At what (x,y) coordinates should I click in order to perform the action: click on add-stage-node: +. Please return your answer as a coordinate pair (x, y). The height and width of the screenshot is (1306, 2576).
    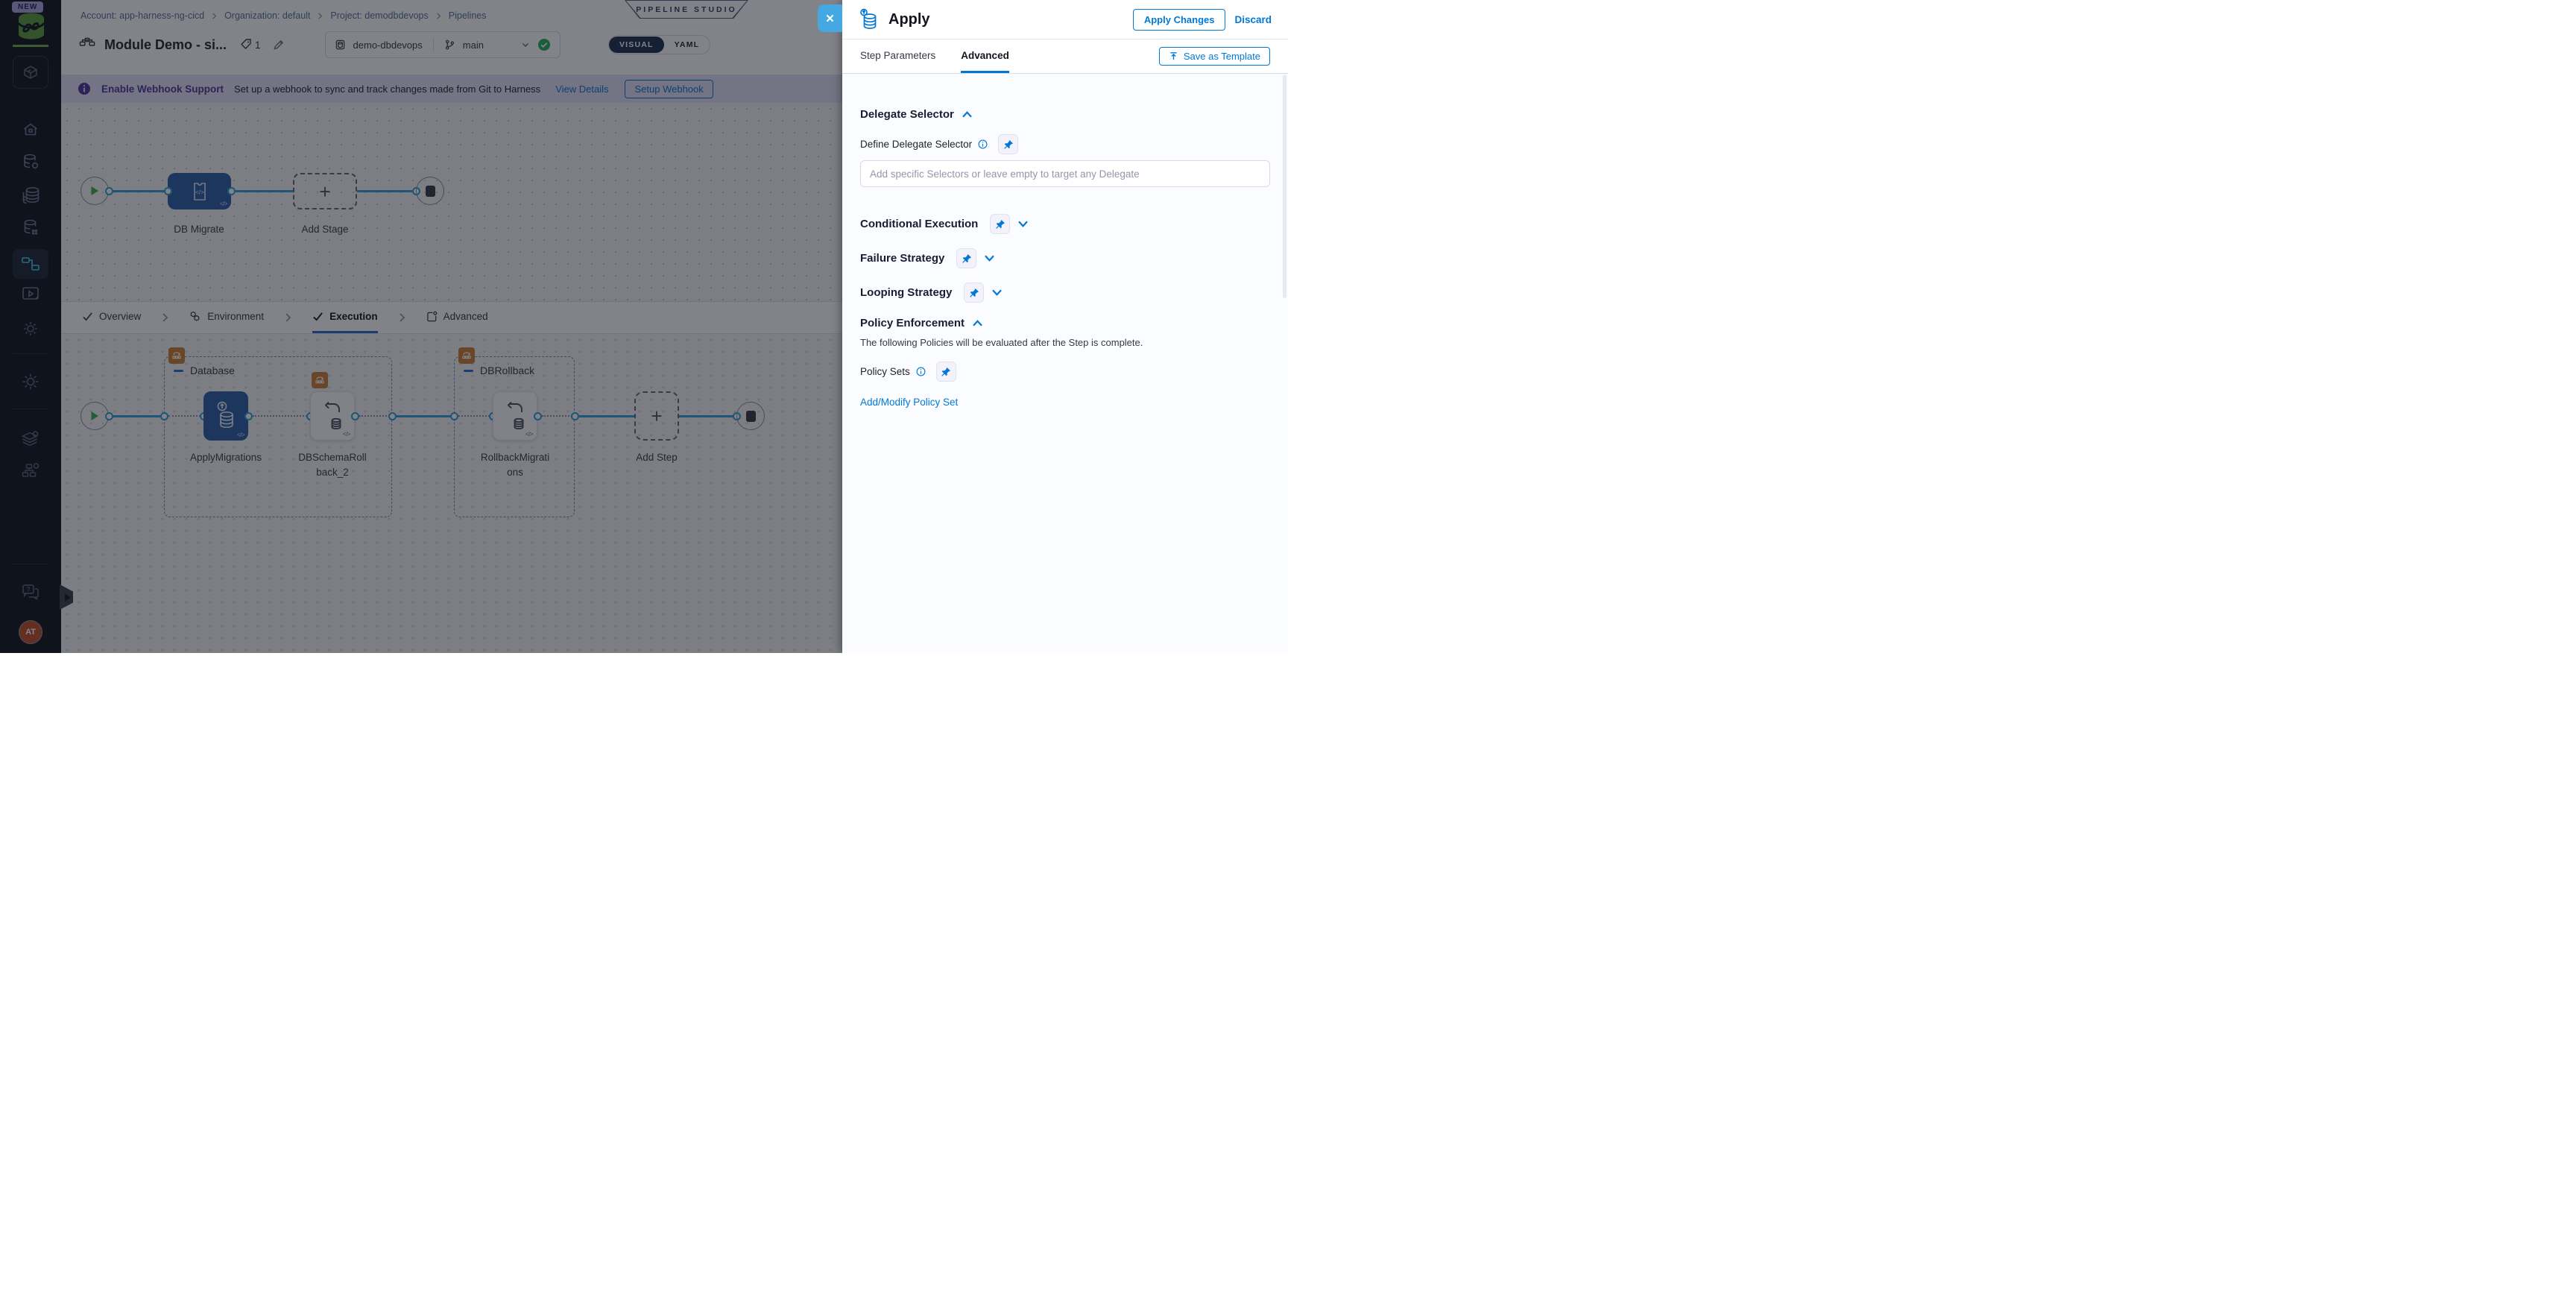
    Looking at the image, I should click on (325, 191).